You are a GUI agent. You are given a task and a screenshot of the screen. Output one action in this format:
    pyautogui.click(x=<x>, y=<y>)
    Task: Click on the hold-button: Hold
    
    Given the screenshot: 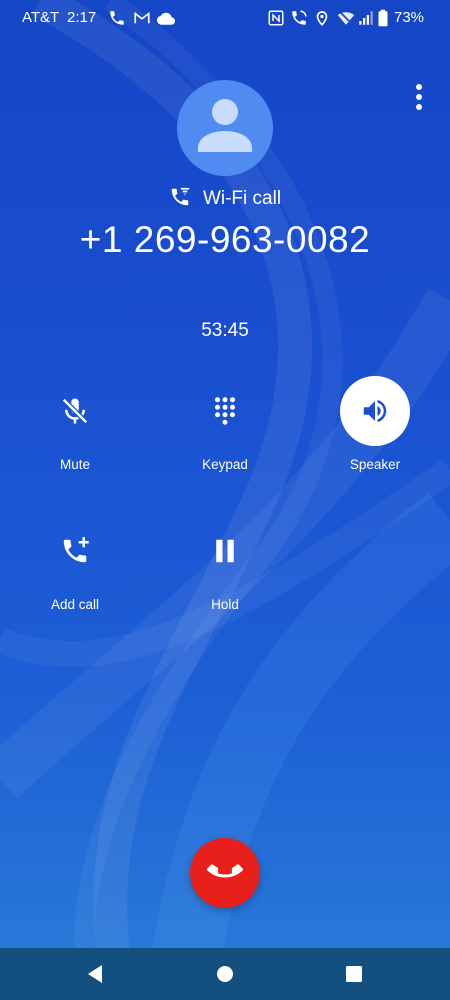 What is the action you would take?
    pyautogui.click(x=225, y=571)
    